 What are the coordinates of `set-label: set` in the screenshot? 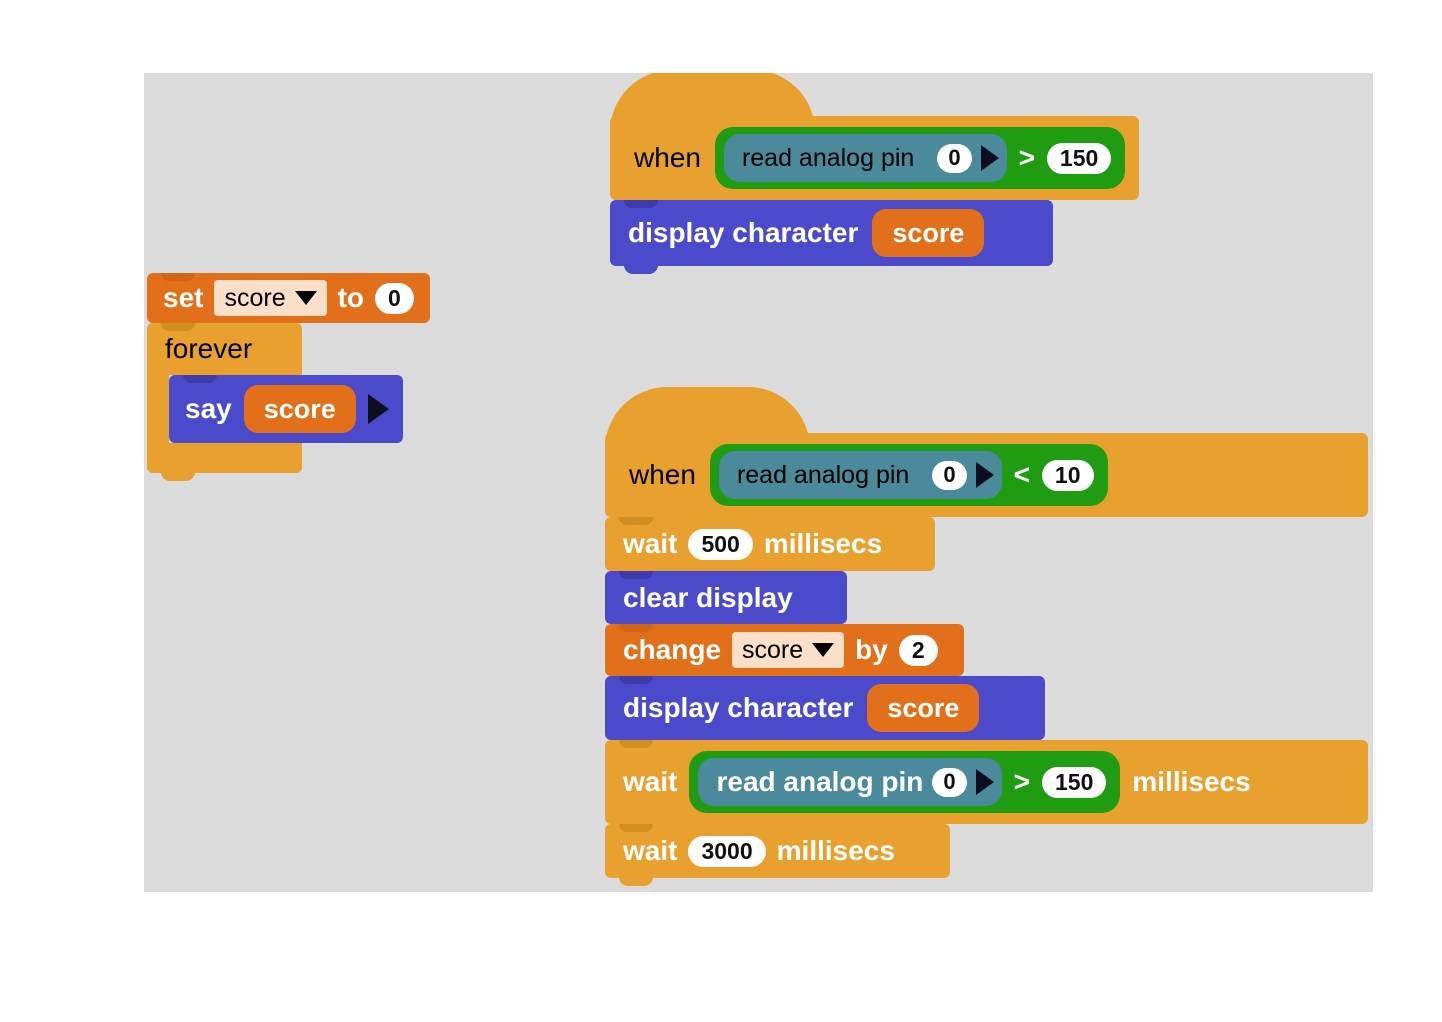 It's located at (183, 297).